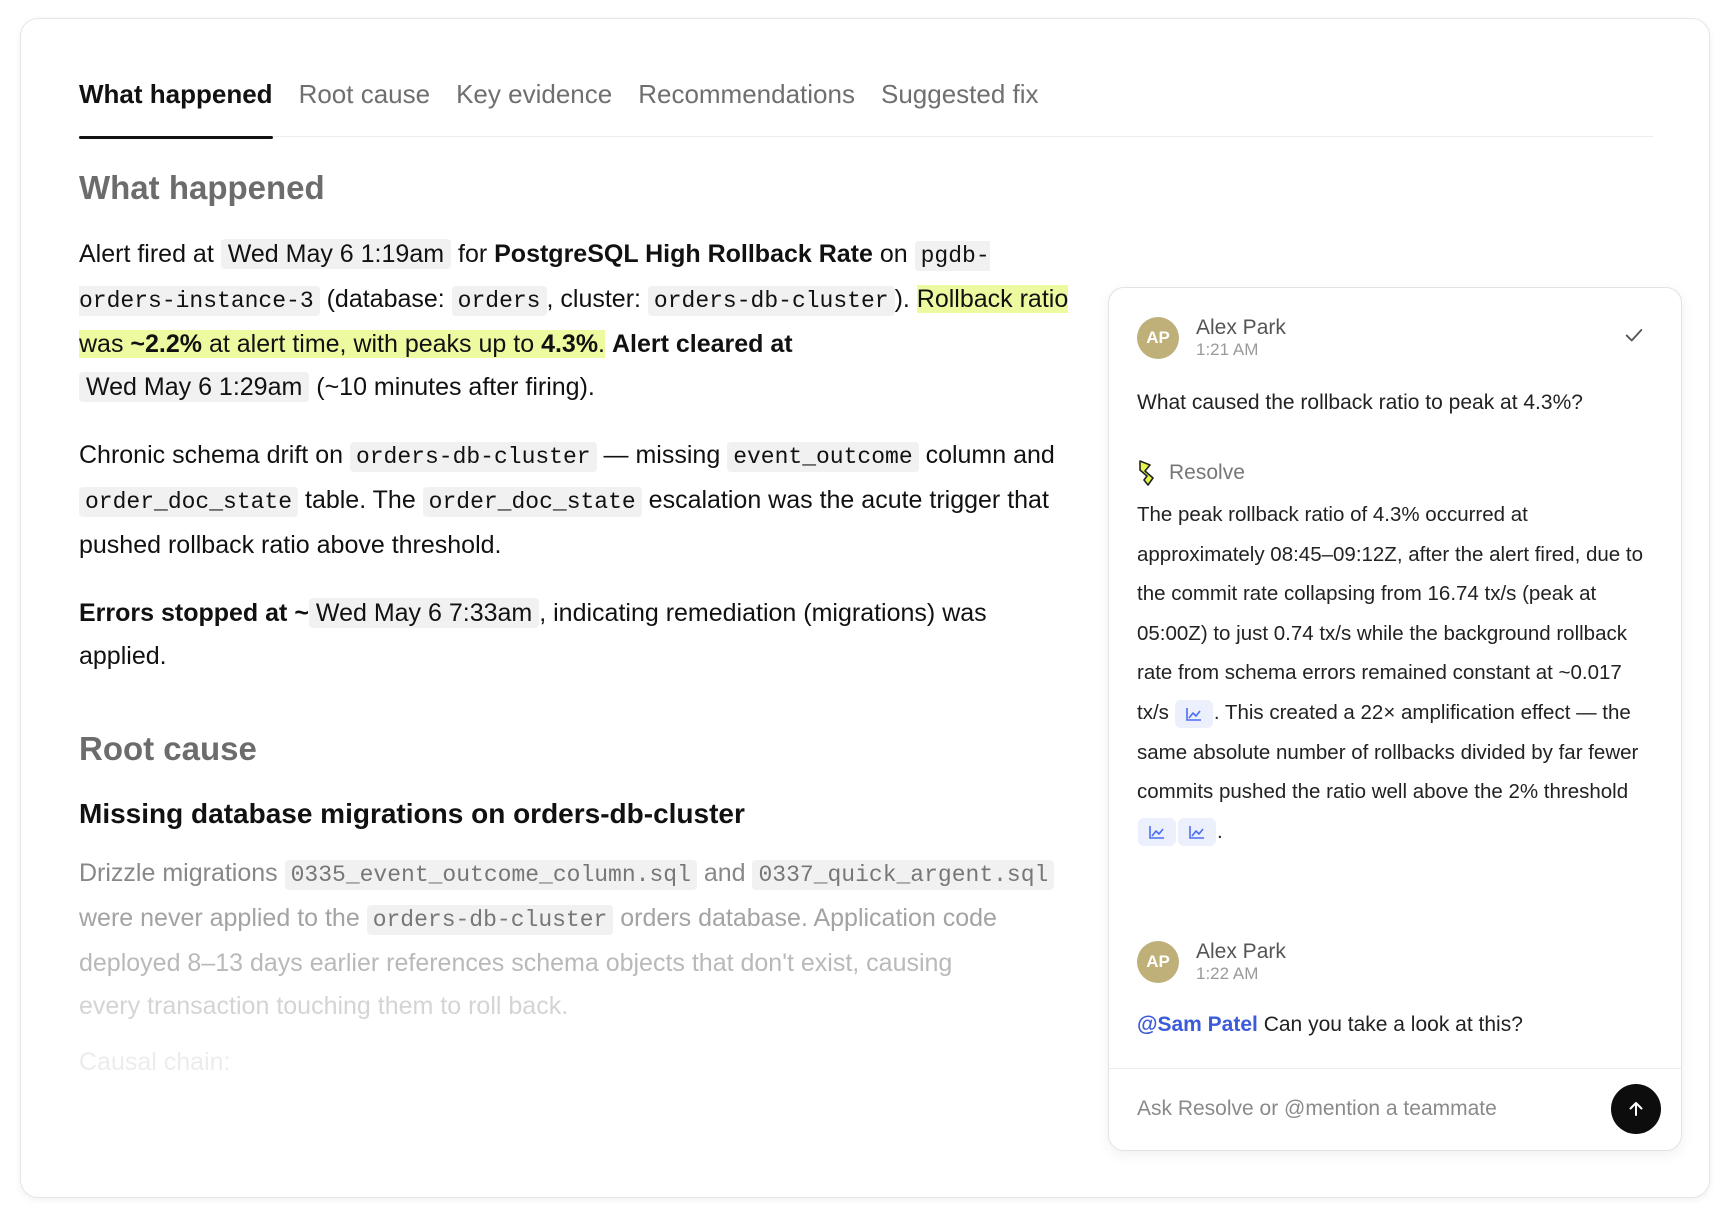 The image size is (1728, 1214). I want to click on message-header: AP Alex Park 1:22 AM, so click(1211, 962).